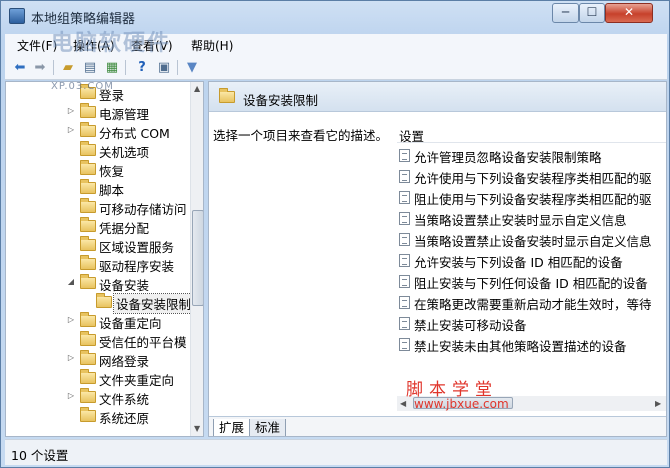 The image size is (670, 468). Describe the element at coordinates (124, 418) in the screenshot. I see `tree-item-label: 系统还原` at that location.